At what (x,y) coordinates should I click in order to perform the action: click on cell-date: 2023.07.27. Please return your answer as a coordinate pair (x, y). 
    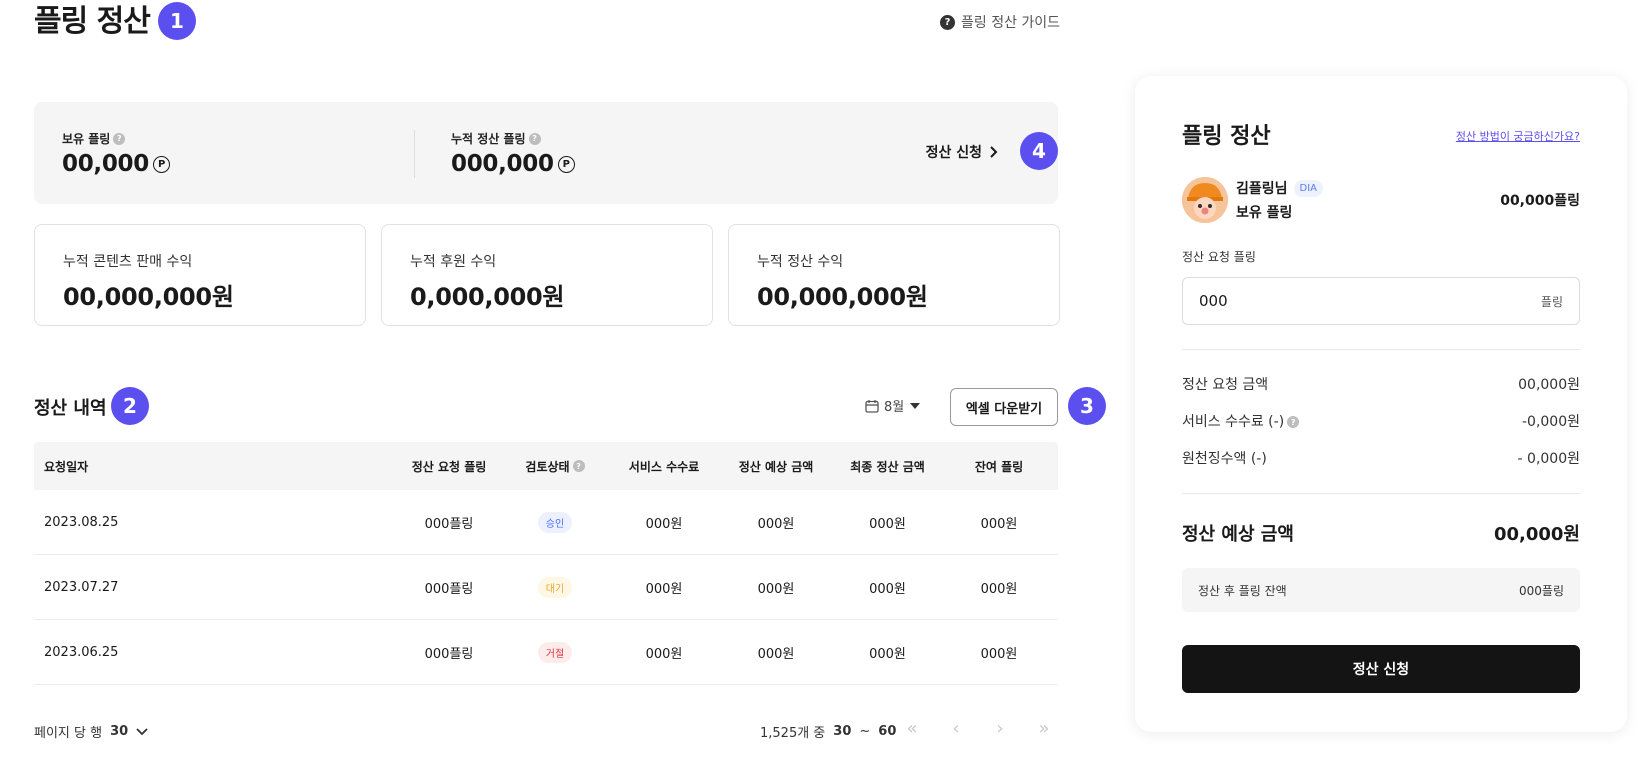
    Looking at the image, I should click on (81, 587).